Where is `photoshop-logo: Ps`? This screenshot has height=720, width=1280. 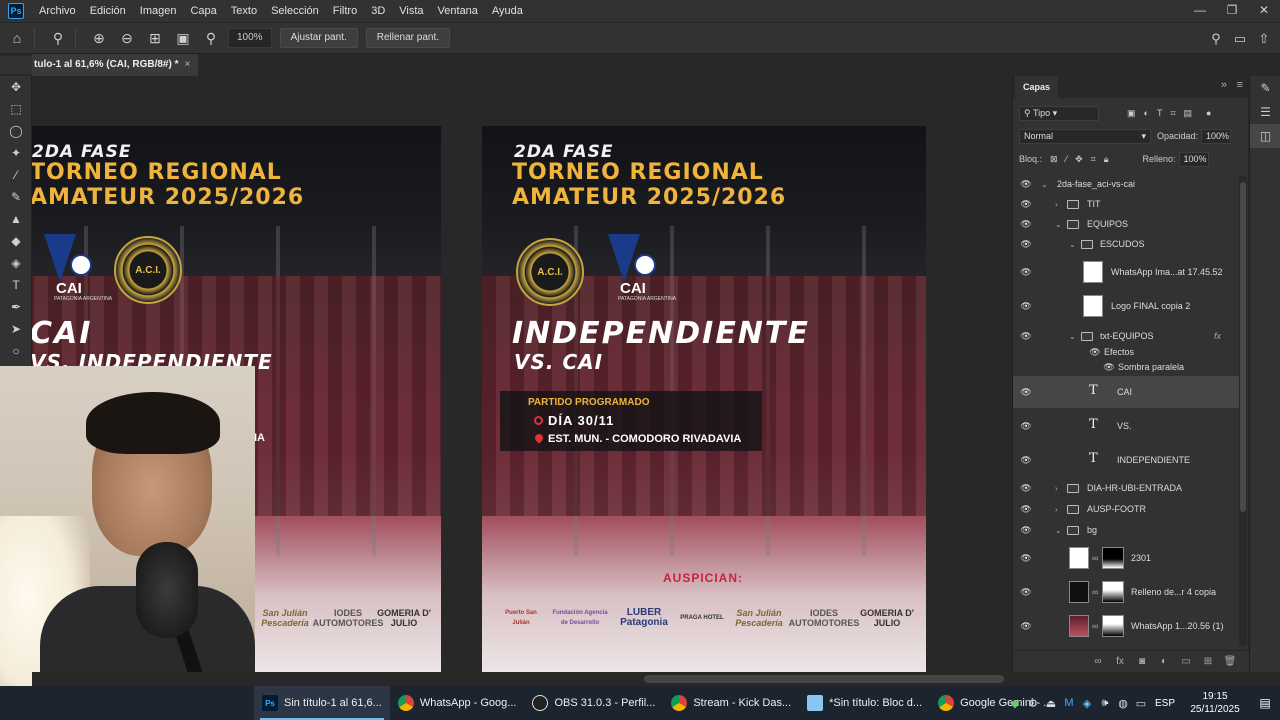
photoshop-logo: Ps is located at coordinates (16, 11).